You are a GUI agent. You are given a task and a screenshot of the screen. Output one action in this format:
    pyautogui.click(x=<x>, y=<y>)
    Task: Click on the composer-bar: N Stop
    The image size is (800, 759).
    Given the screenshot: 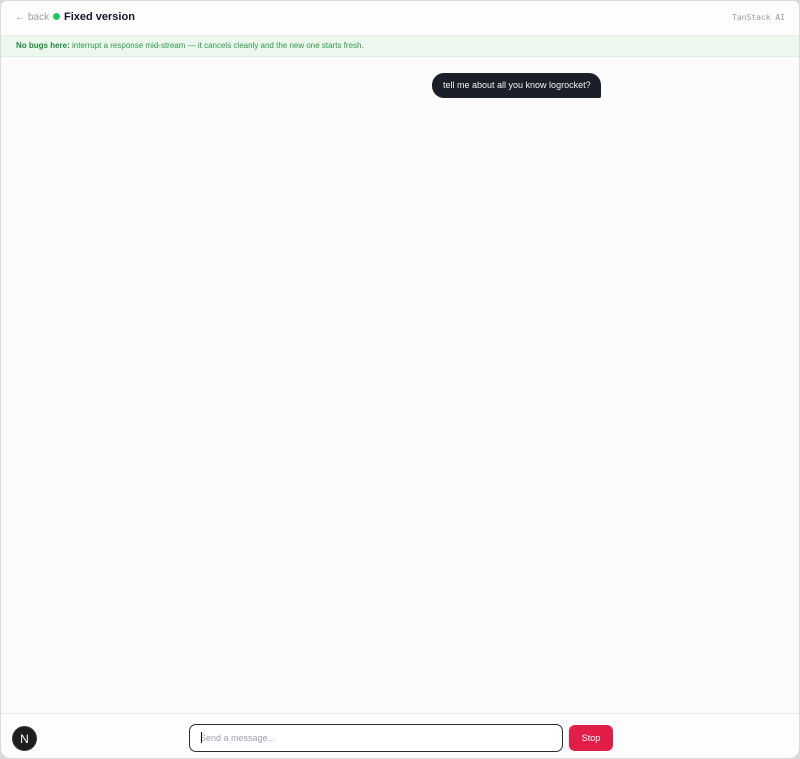 What is the action you would take?
    pyautogui.click(x=400, y=735)
    